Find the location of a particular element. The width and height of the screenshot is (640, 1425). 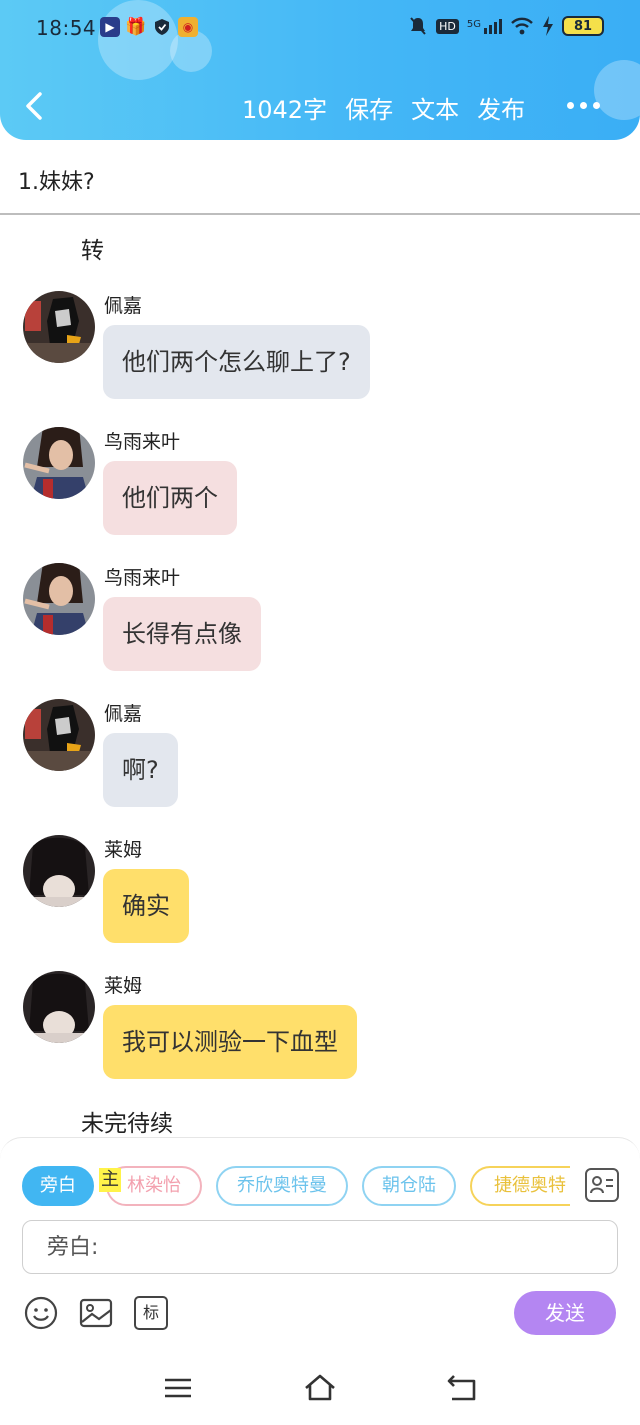

gift-icon: 🎁 is located at coordinates (136, 27).